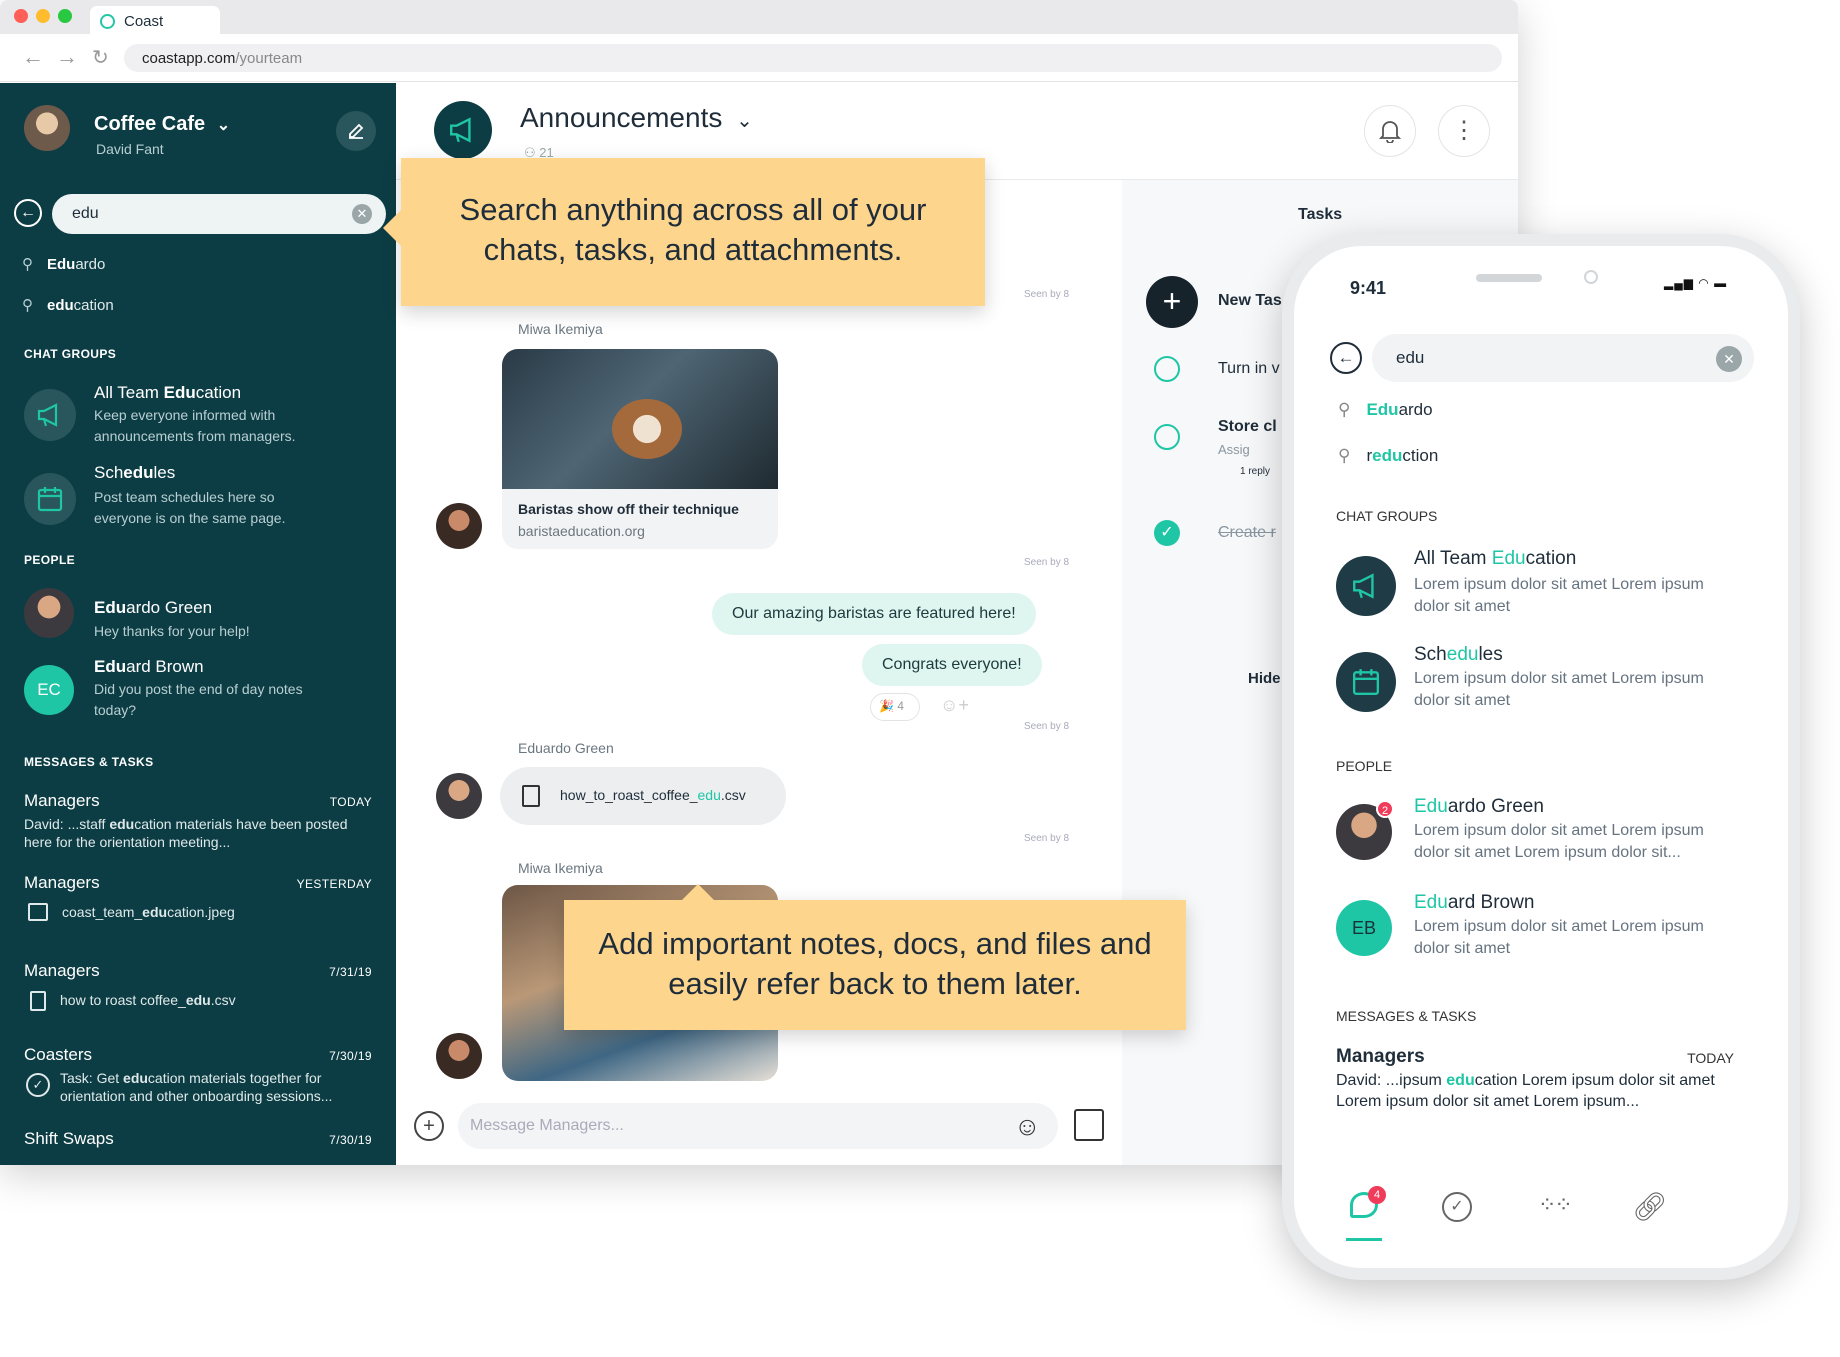  I want to click on reaction-chip: 🎉 4, so click(895, 707).